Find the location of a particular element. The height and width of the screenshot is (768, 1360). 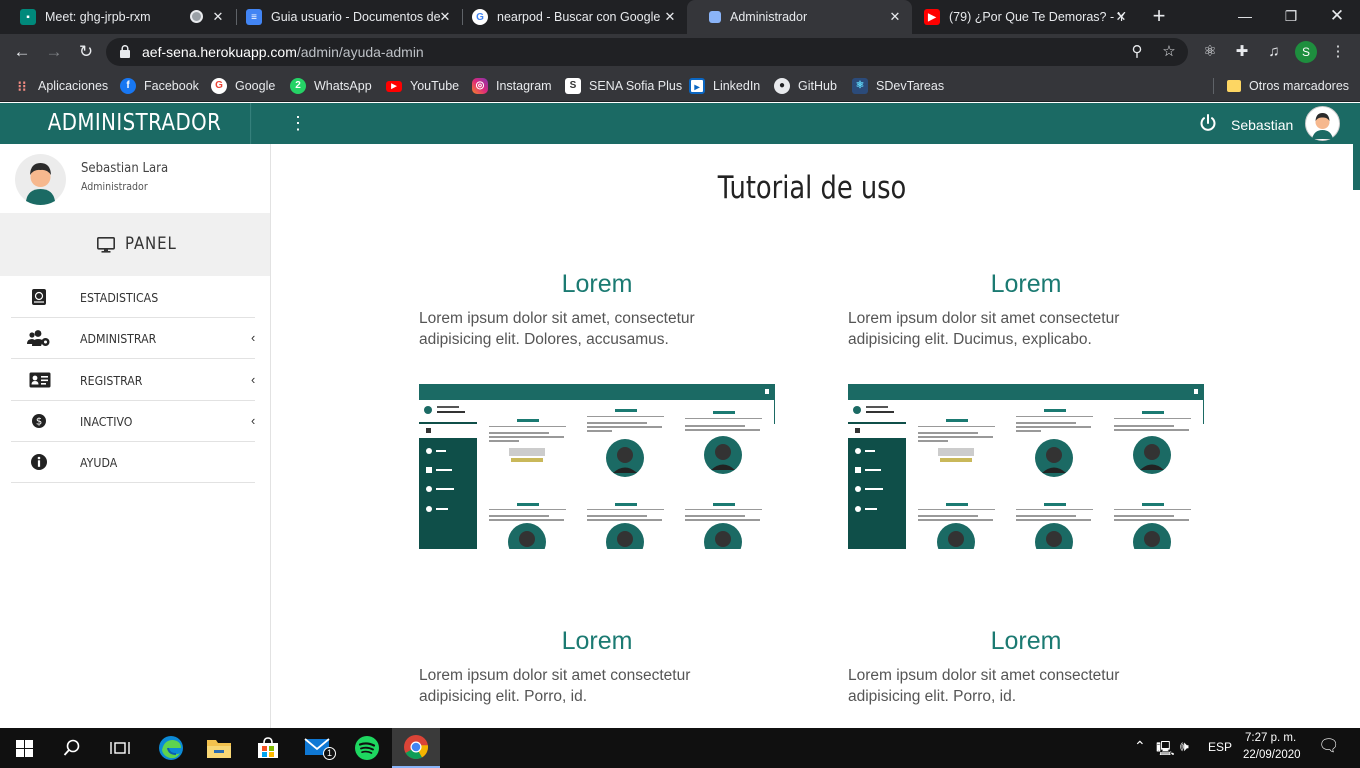

apps-grid-icon: ⁝⁝ is located at coordinates (22, 86).